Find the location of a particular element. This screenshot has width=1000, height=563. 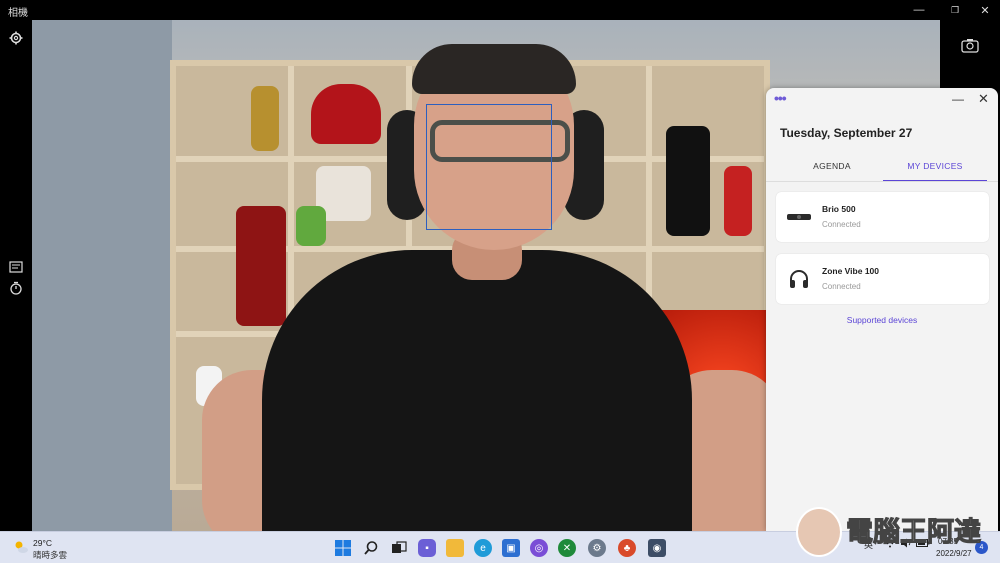

settings-icon: ⚙ is located at coordinates (597, 548).